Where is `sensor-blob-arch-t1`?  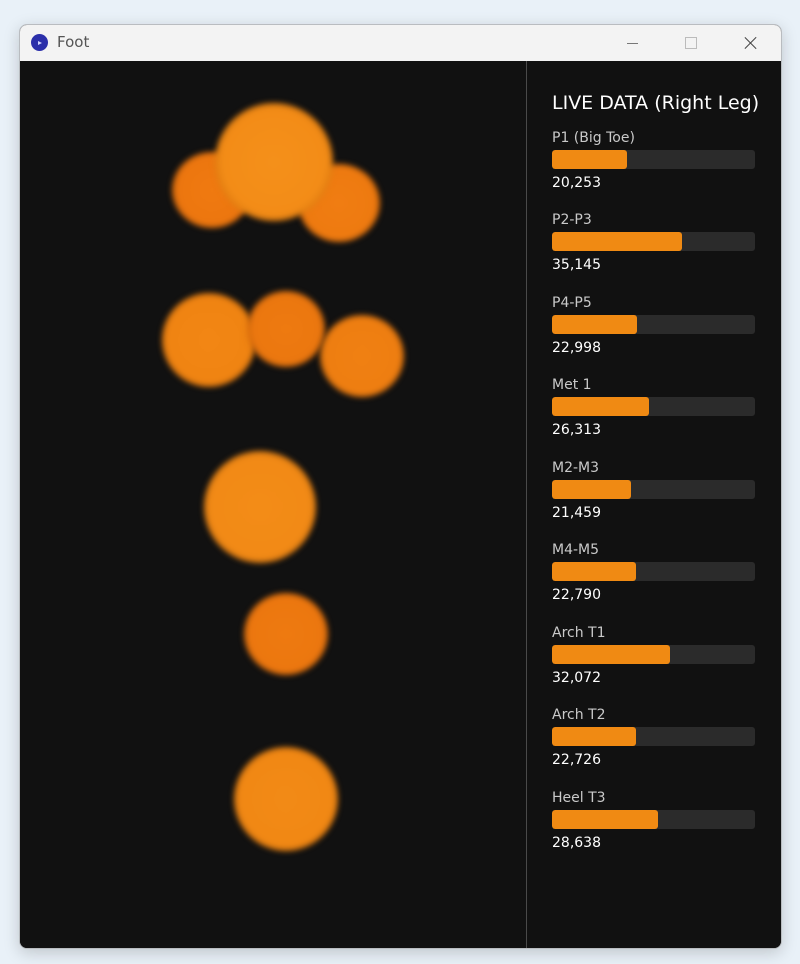
sensor-blob-arch-t1 is located at coordinates (260, 507).